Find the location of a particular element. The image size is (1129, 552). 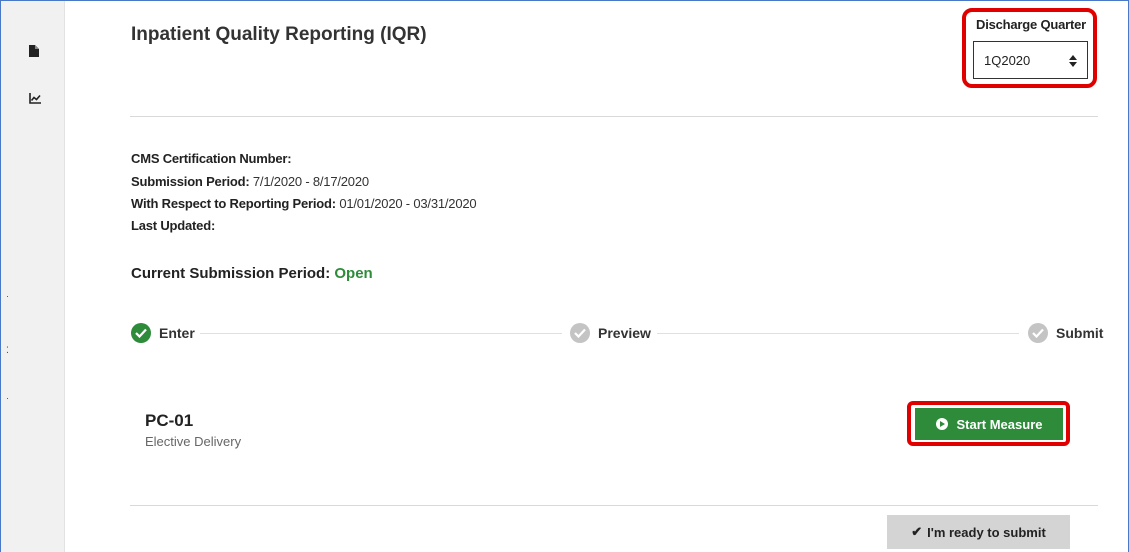

current-period-label: Current Submission Period: is located at coordinates (231, 273).